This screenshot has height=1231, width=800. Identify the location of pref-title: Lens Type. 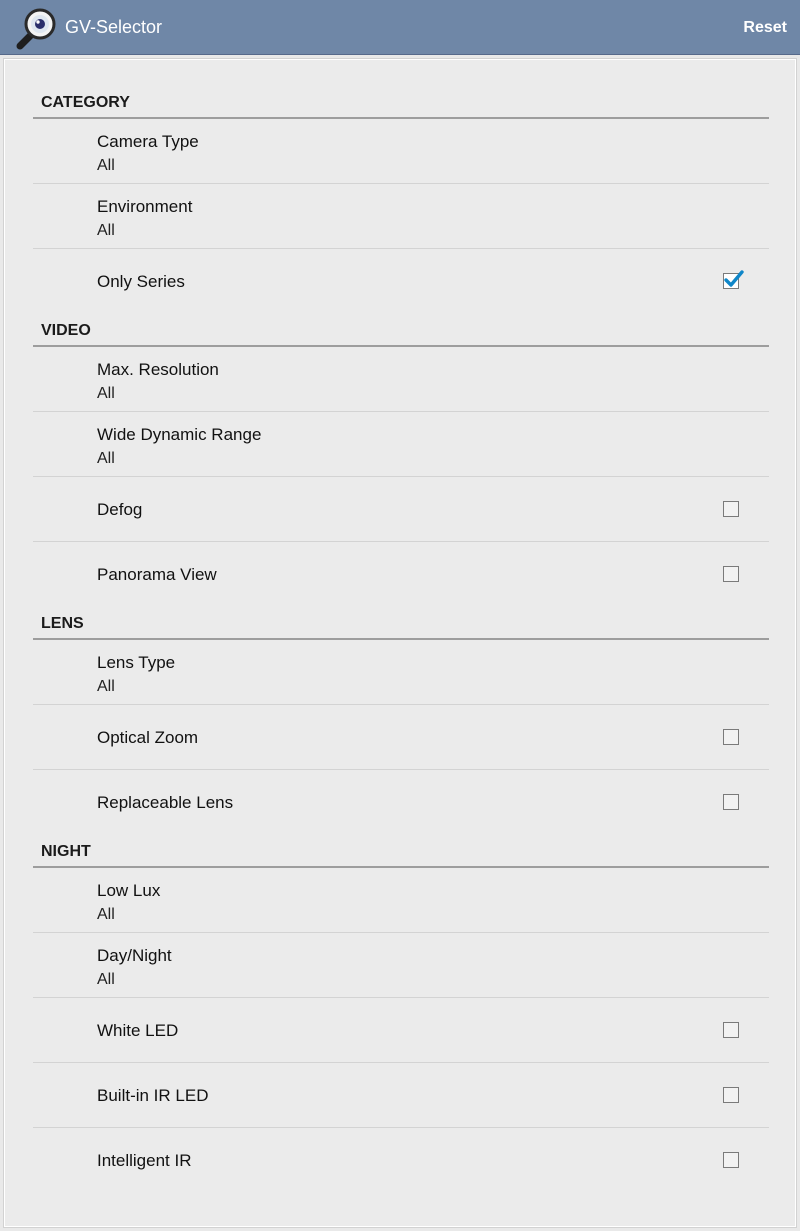
(136, 662).